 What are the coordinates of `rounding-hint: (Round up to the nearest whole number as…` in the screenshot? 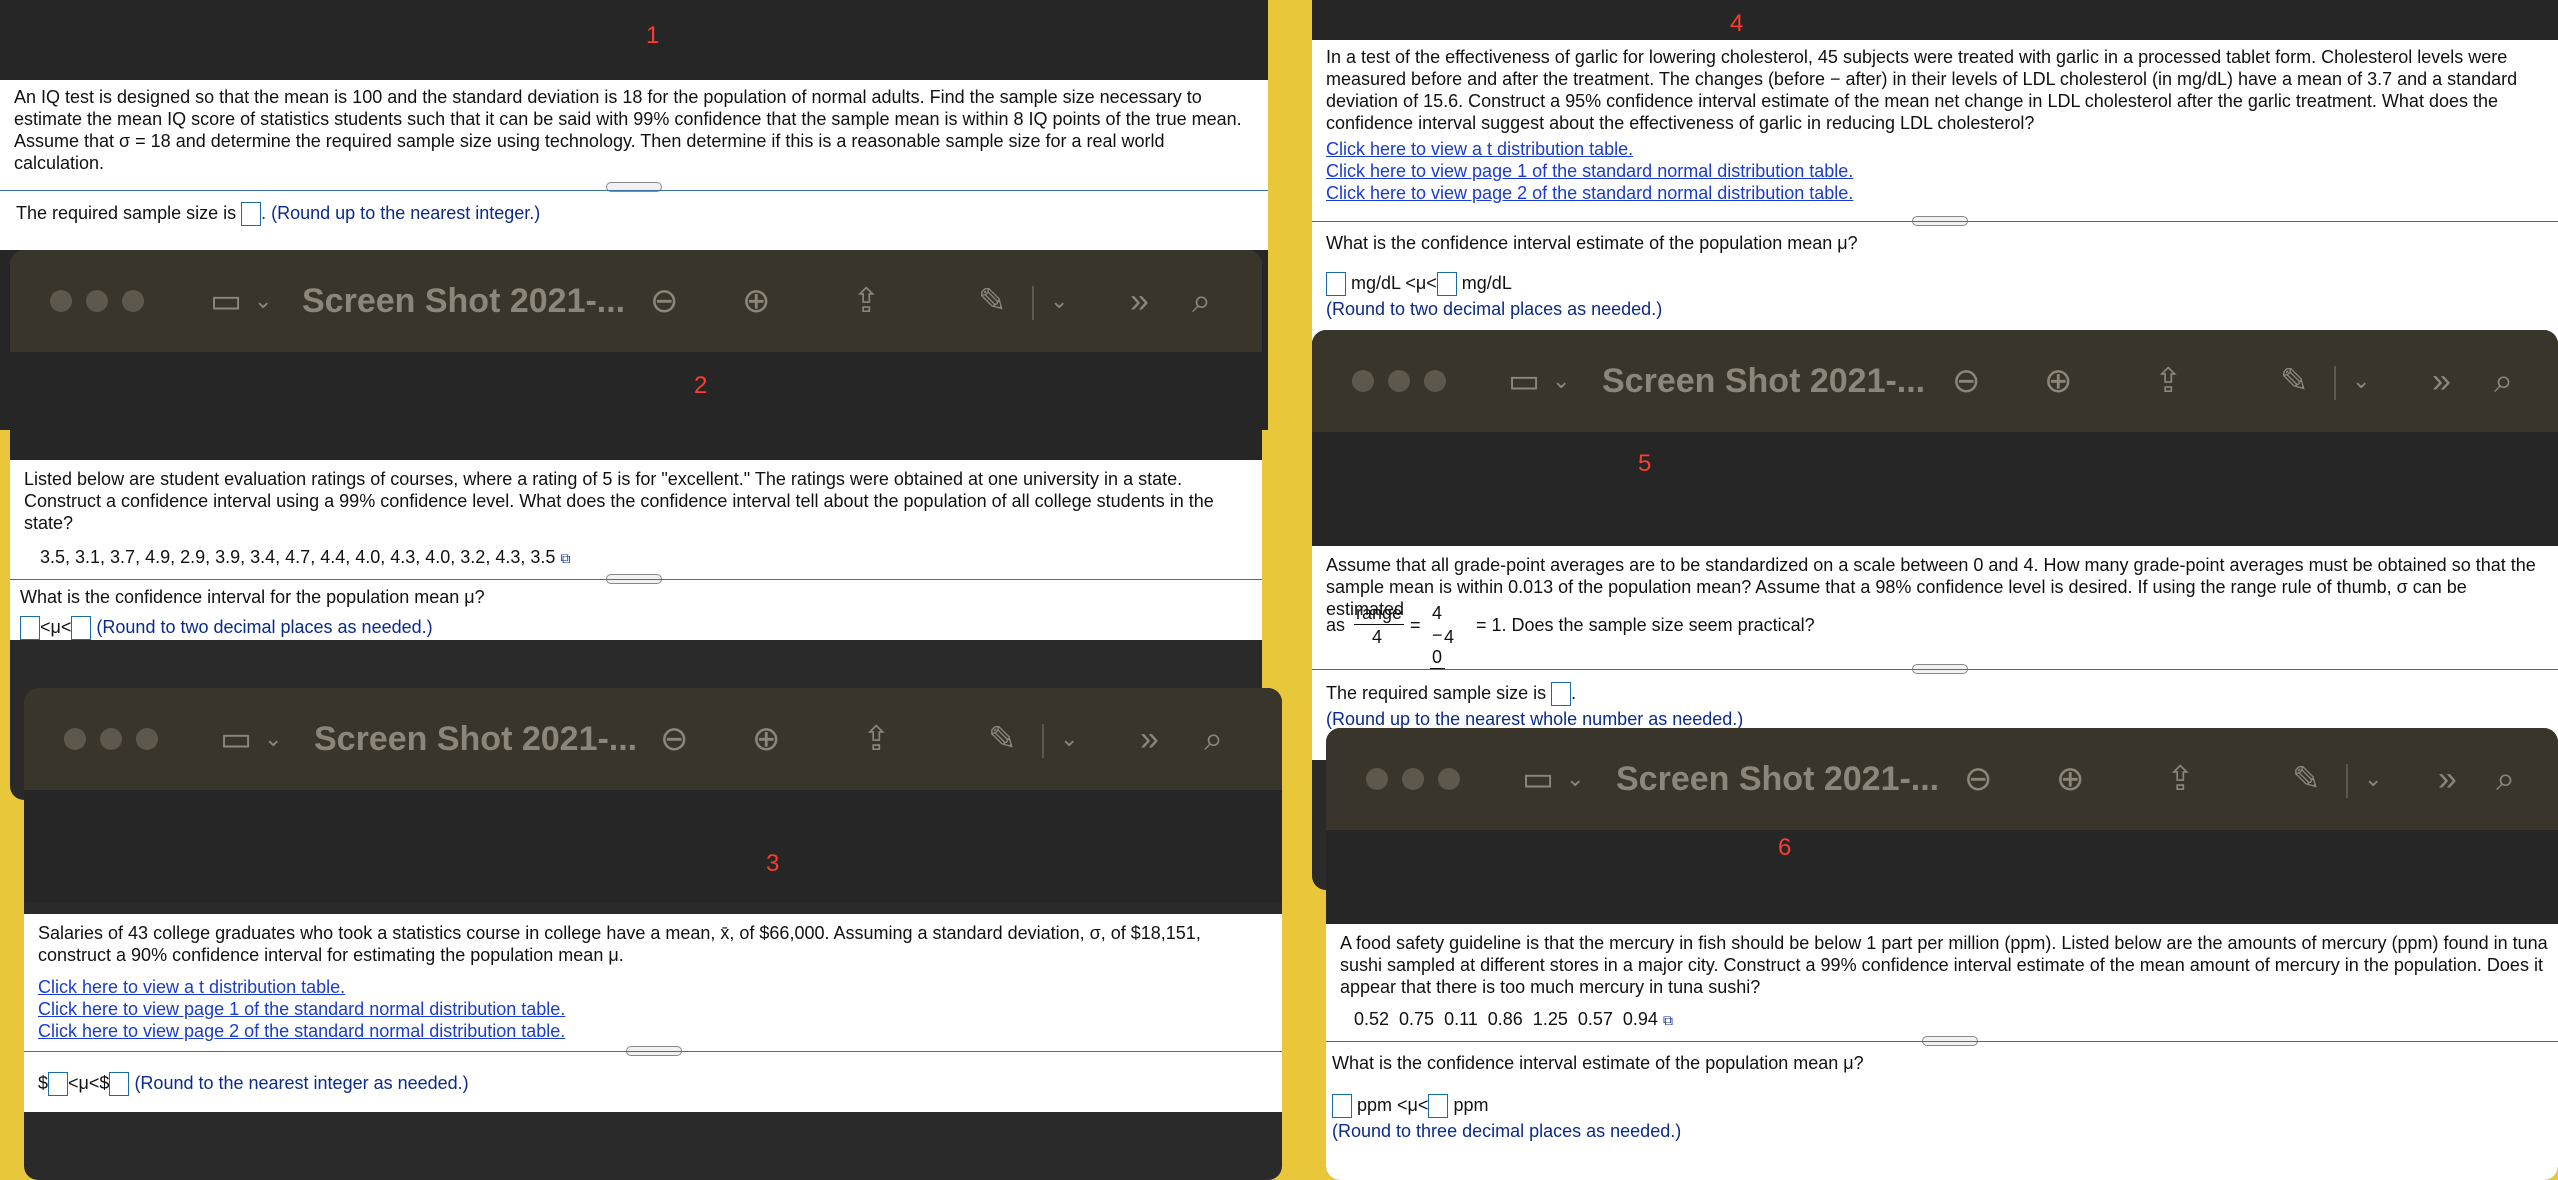 It's located at (1535, 719).